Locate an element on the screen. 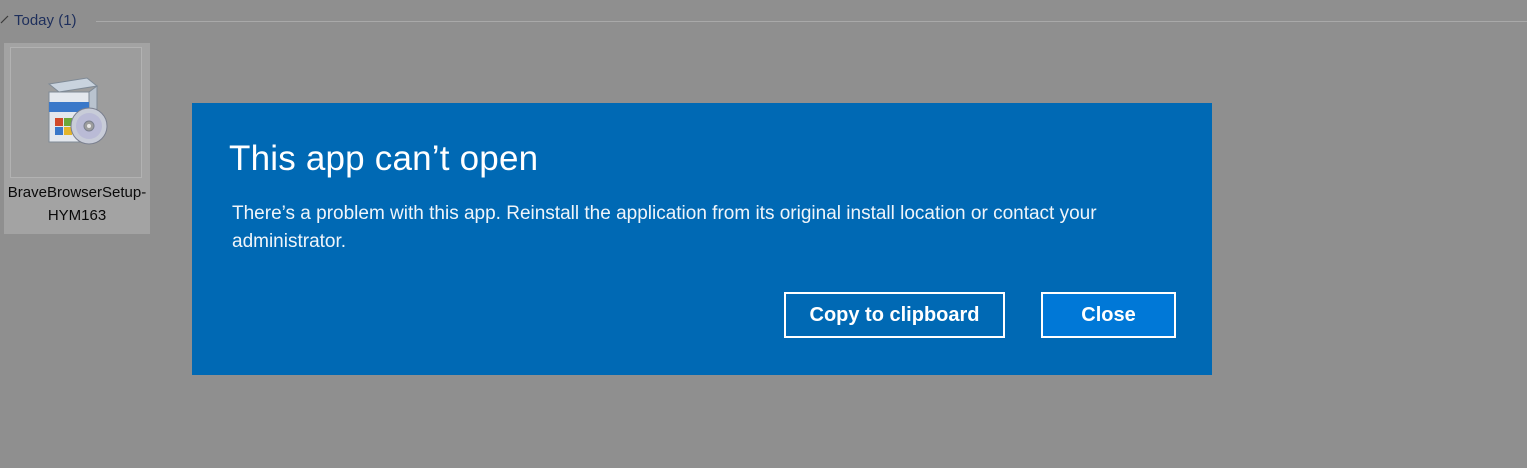  file-name-label: BraveBrowserSetup-HYM163 is located at coordinates (77, 204).